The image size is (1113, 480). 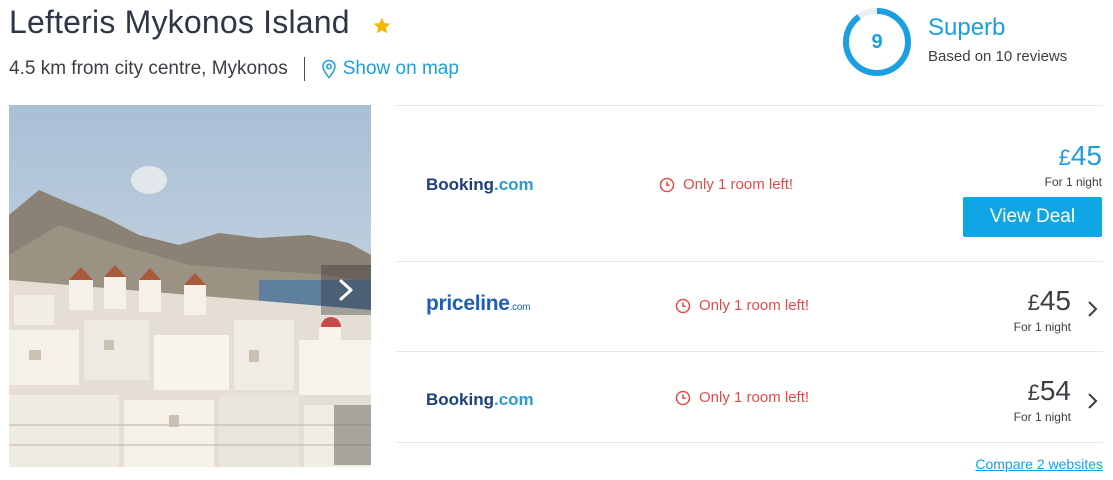 I want to click on deal-price: £54 For 1 night, so click(x=1042, y=400).